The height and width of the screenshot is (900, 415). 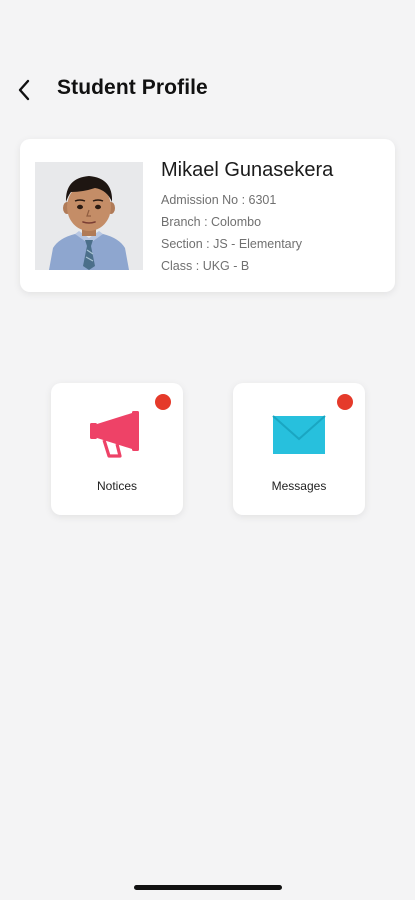 What do you see at coordinates (299, 486) in the screenshot?
I see `messages-label: Messages` at bounding box center [299, 486].